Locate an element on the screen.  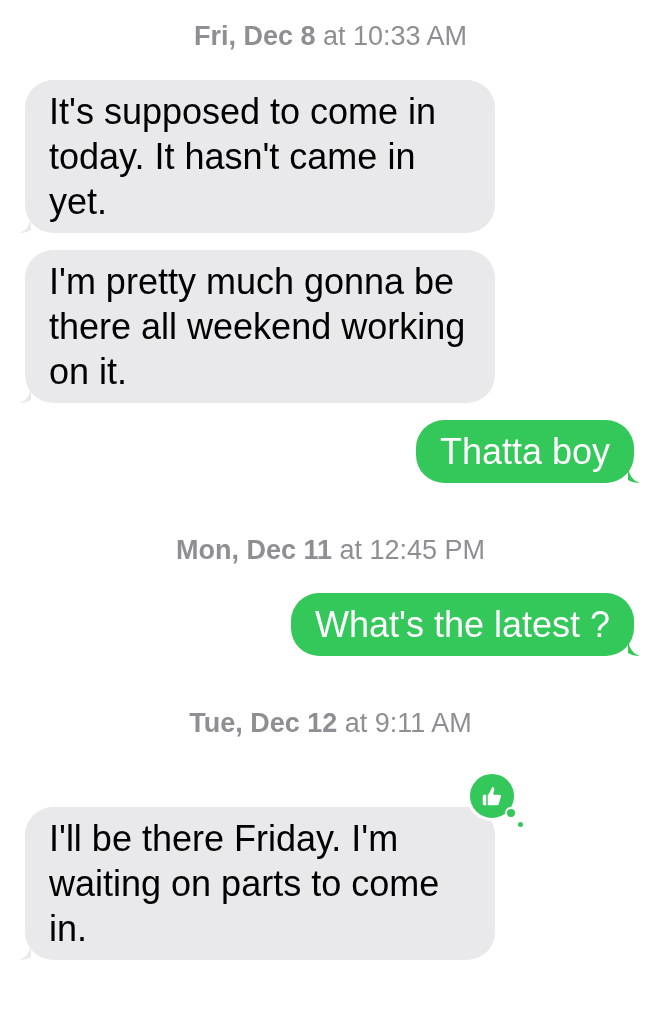
timestamp: Mon, Dec 11 at 12:45 PM is located at coordinates (330, 550).